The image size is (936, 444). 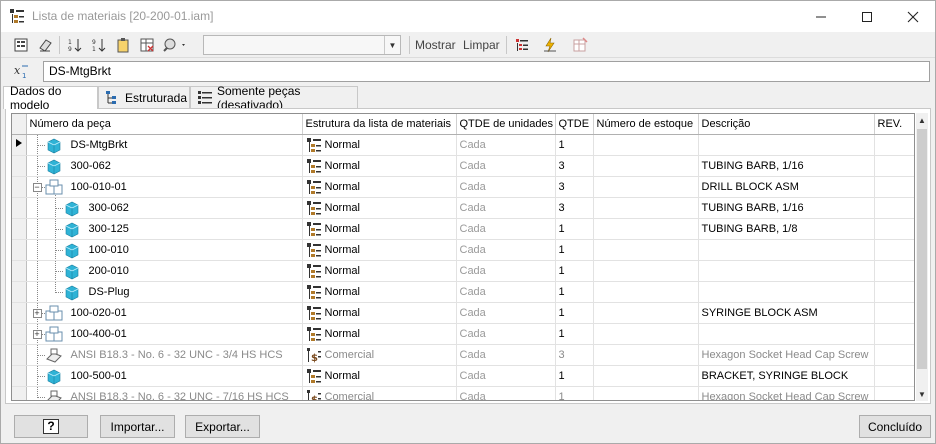 I want to click on tab-parts-only: Somente peças (desativado), so click(x=274, y=98).